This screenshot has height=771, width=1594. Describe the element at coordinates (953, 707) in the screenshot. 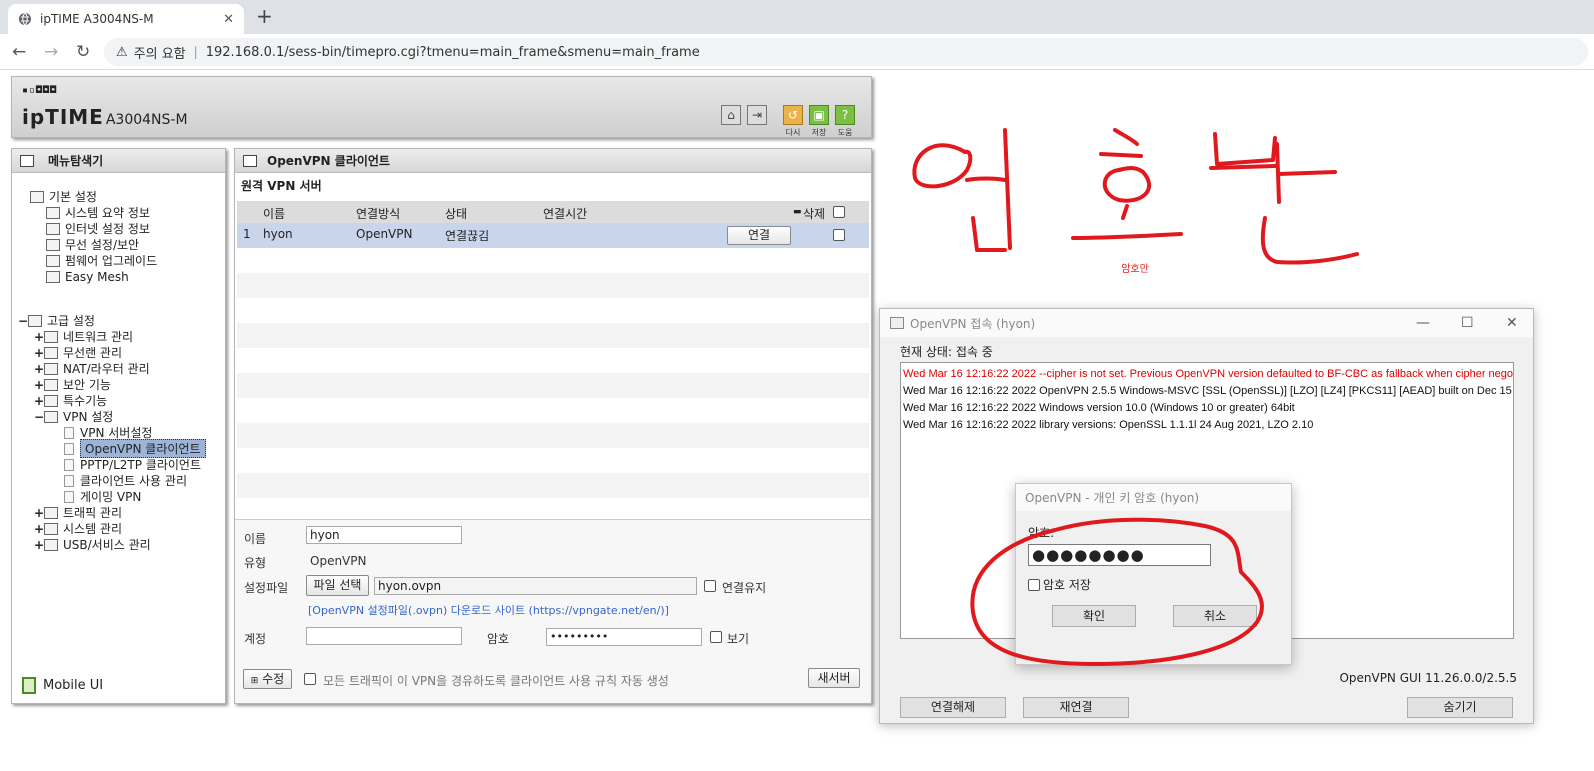

I see `disconnect-button: 연결해제` at that location.